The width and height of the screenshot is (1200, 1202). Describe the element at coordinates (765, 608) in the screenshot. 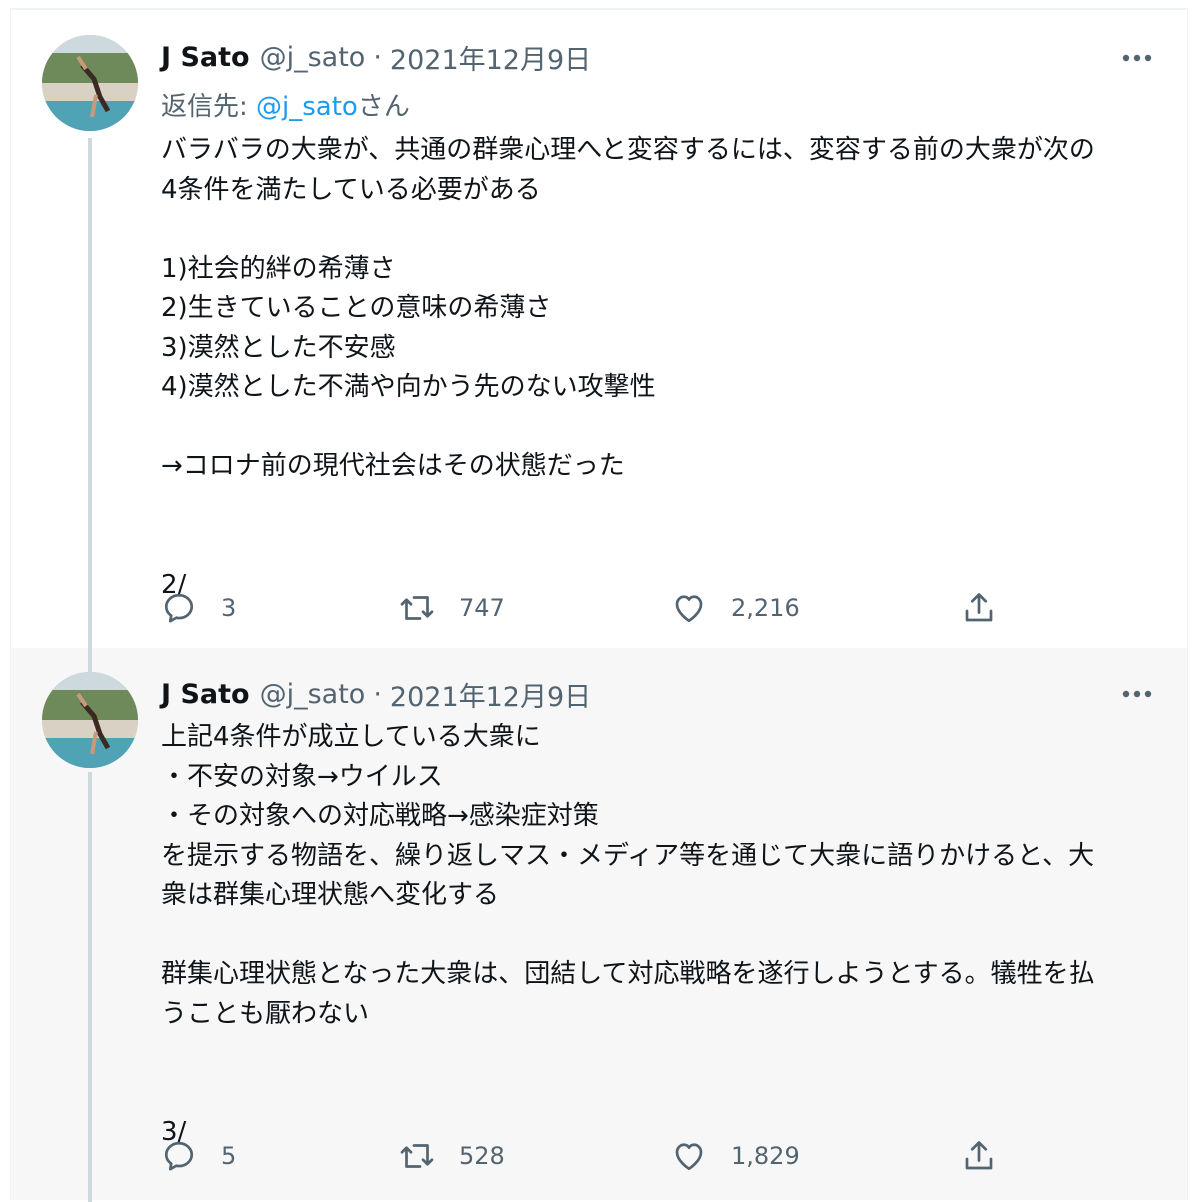

I see `like-count: 2,216` at that location.